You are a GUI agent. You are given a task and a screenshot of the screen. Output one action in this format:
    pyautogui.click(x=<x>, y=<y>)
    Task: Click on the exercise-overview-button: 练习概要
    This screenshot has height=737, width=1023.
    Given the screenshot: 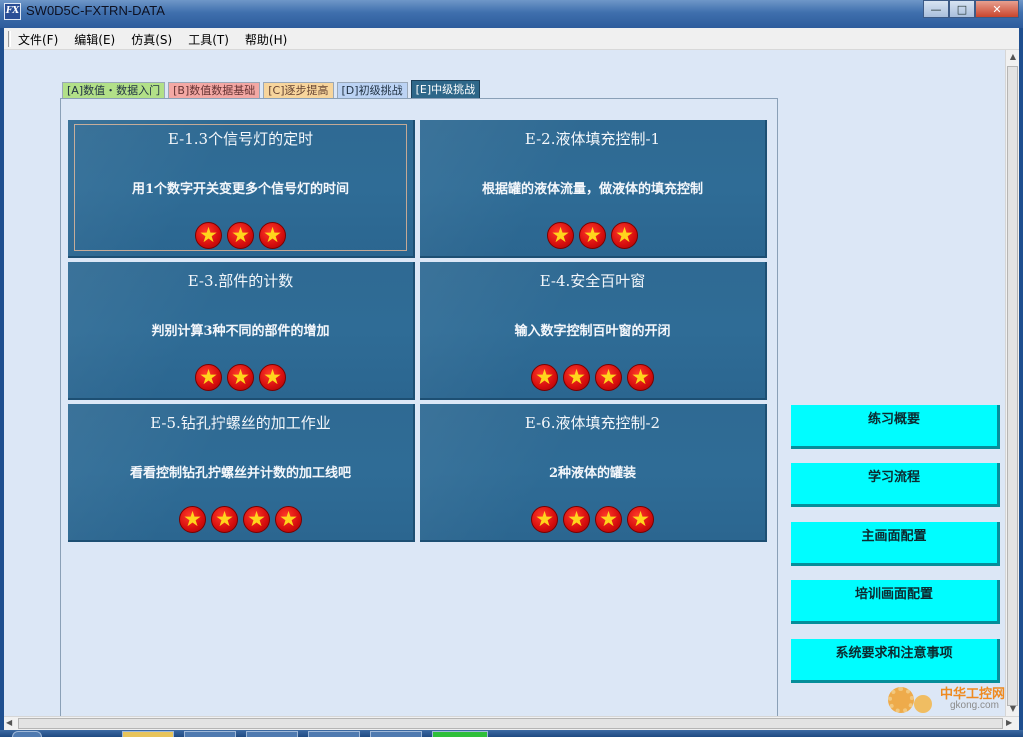 What is the action you would take?
    pyautogui.click(x=895, y=427)
    